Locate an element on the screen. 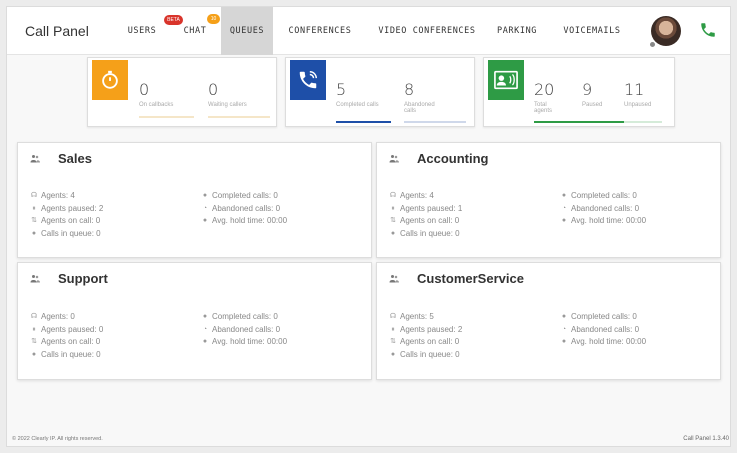 This screenshot has height=453, width=737. chat-count-badge: 10 is located at coordinates (213, 19).